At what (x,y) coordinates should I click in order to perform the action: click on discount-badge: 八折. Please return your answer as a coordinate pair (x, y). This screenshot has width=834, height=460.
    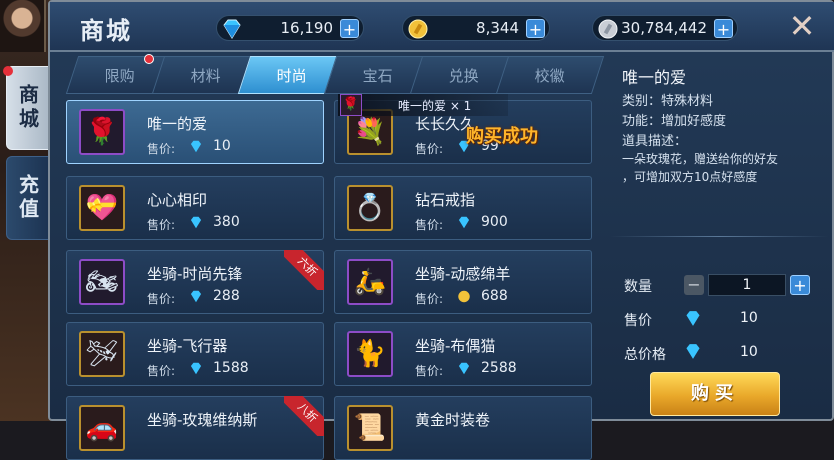
    Looking at the image, I should click on (304, 416).